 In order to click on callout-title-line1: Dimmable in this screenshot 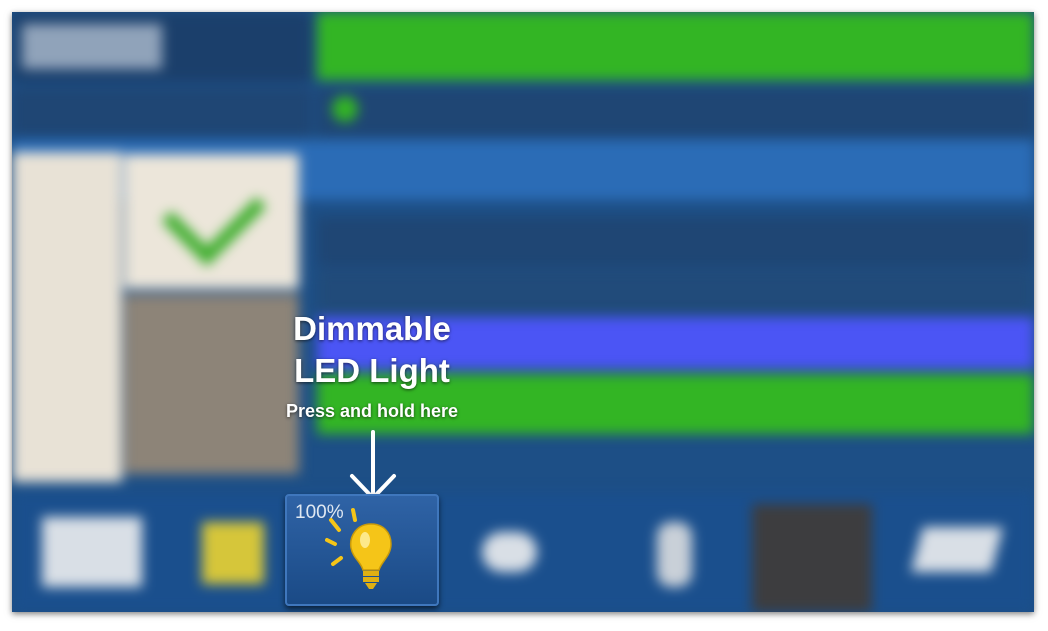, I will do `click(372, 328)`.